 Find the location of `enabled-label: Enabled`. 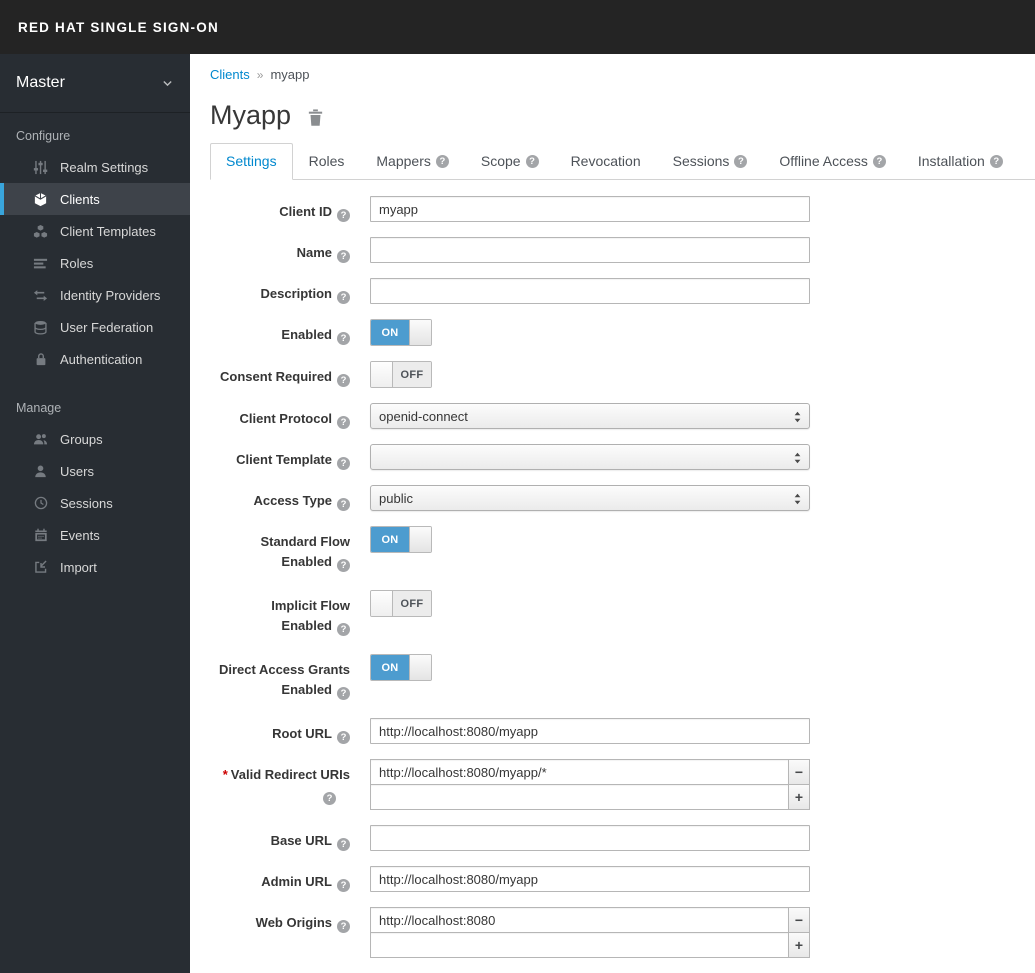

enabled-label: Enabled is located at coordinates (280, 332).